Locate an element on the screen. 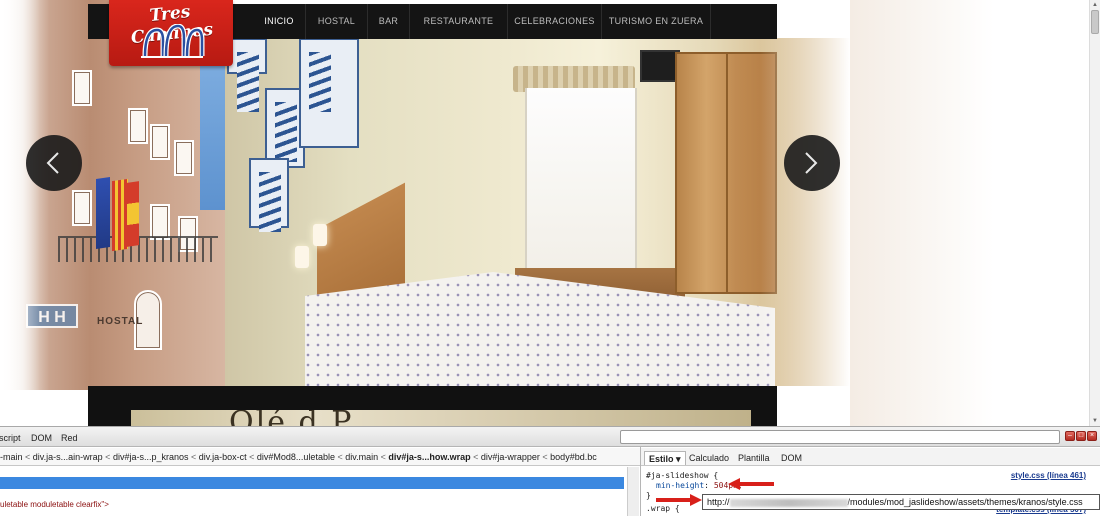 The width and height of the screenshot is (1100, 516). firebug-toolbar: script DOM Red ⌕ – □ × is located at coordinates (550, 437).